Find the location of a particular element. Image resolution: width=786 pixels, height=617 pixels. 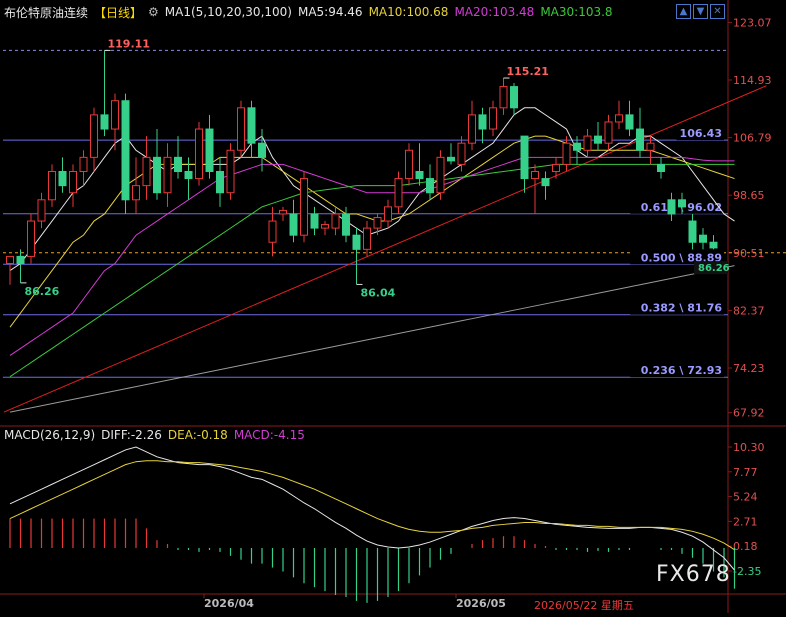

ma-settings-label: MA1(5,10,20,30,100) is located at coordinates (228, 12).